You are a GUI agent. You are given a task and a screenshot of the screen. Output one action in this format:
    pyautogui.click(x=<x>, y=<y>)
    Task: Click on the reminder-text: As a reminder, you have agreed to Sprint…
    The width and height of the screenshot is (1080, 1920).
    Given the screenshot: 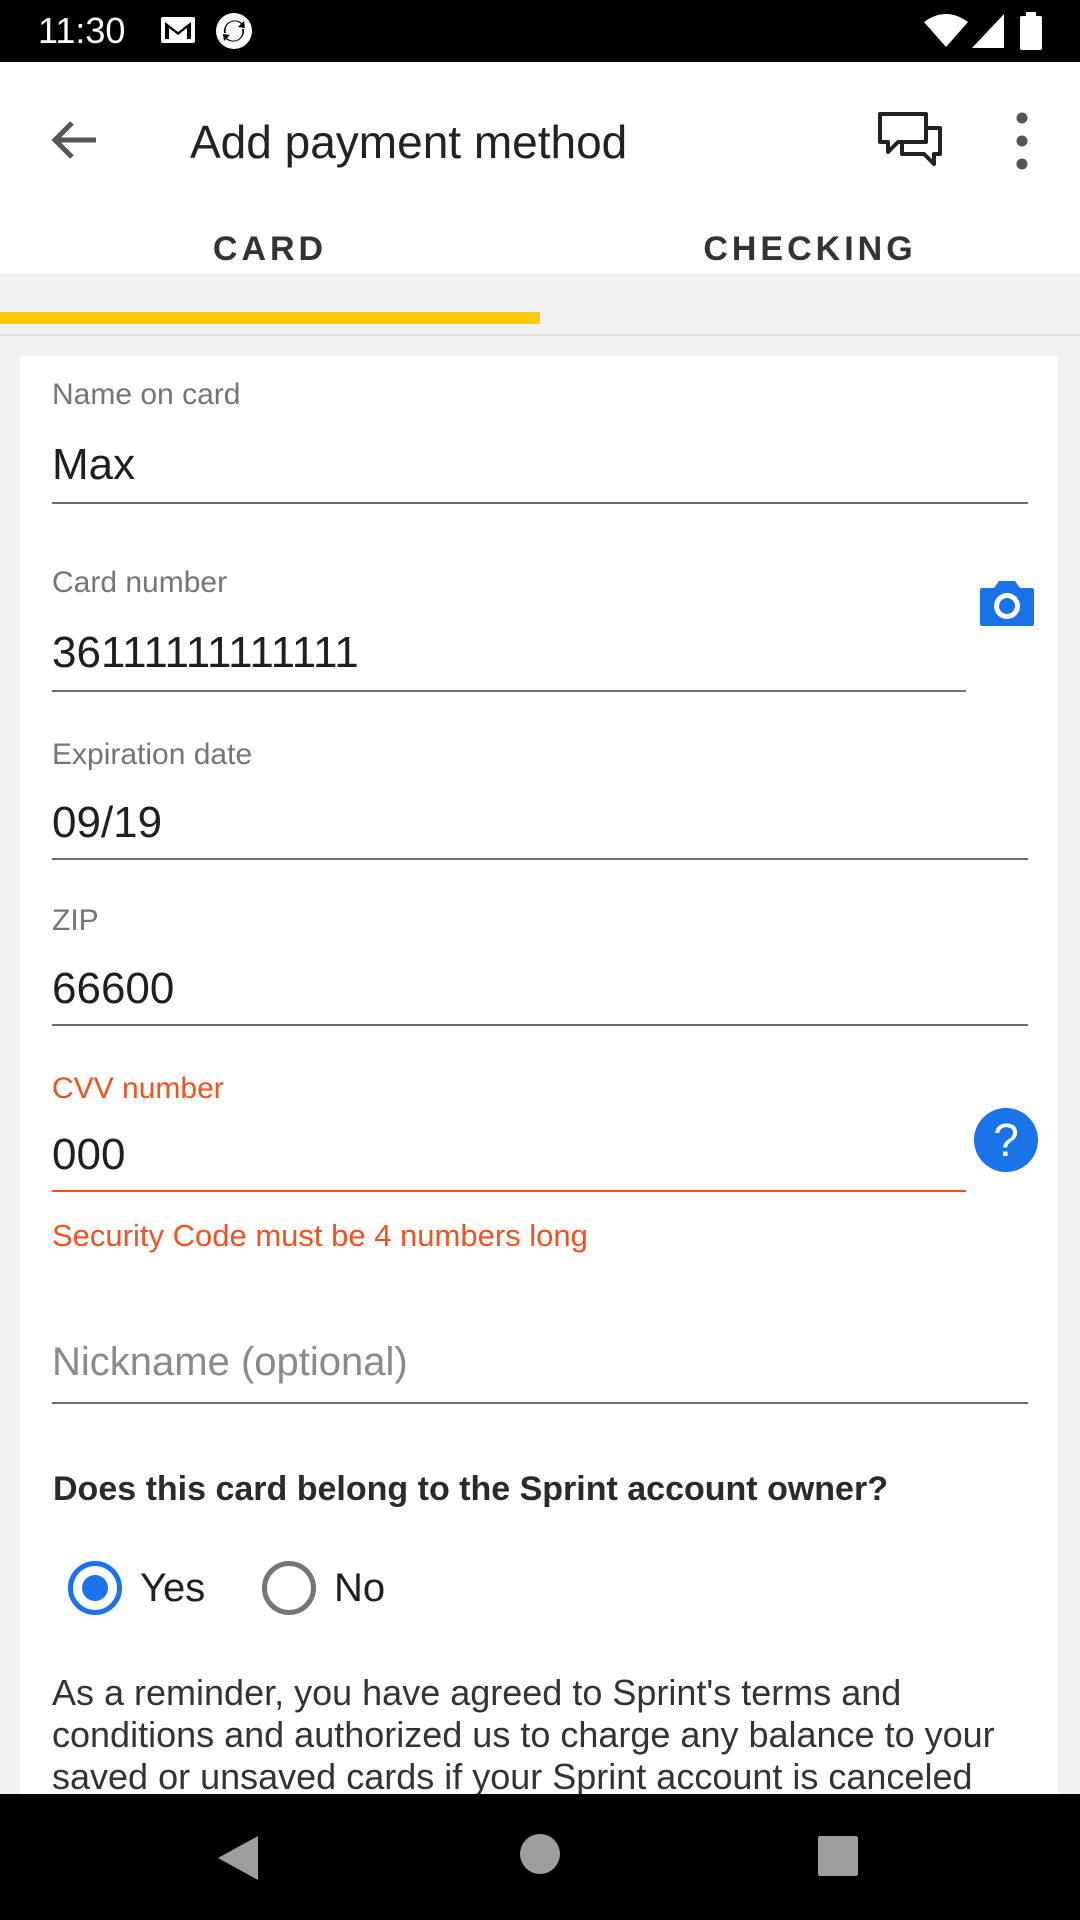 What is the action you would take?
    pyautogui.click(x=523, y=1734)
    